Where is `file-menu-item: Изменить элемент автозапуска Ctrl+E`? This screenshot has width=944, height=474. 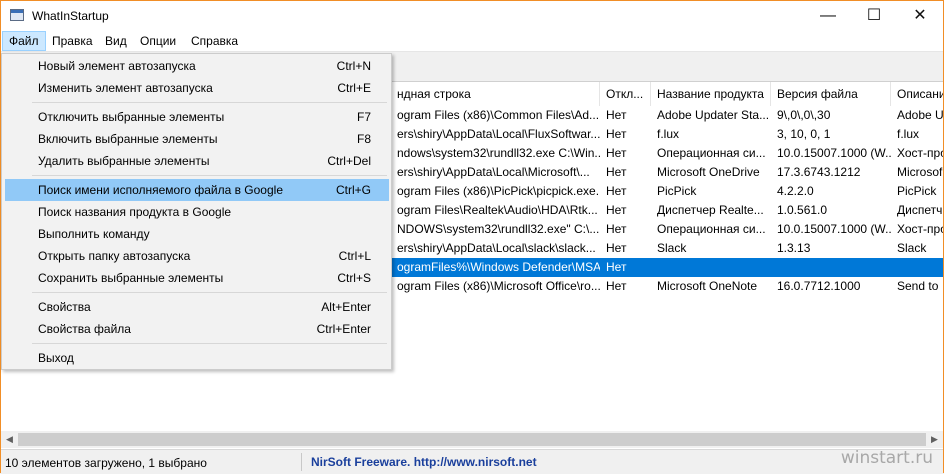
file-menu-item: Изменить элемент автозапуска Ctrl+E is located at coordinates (197, 88).